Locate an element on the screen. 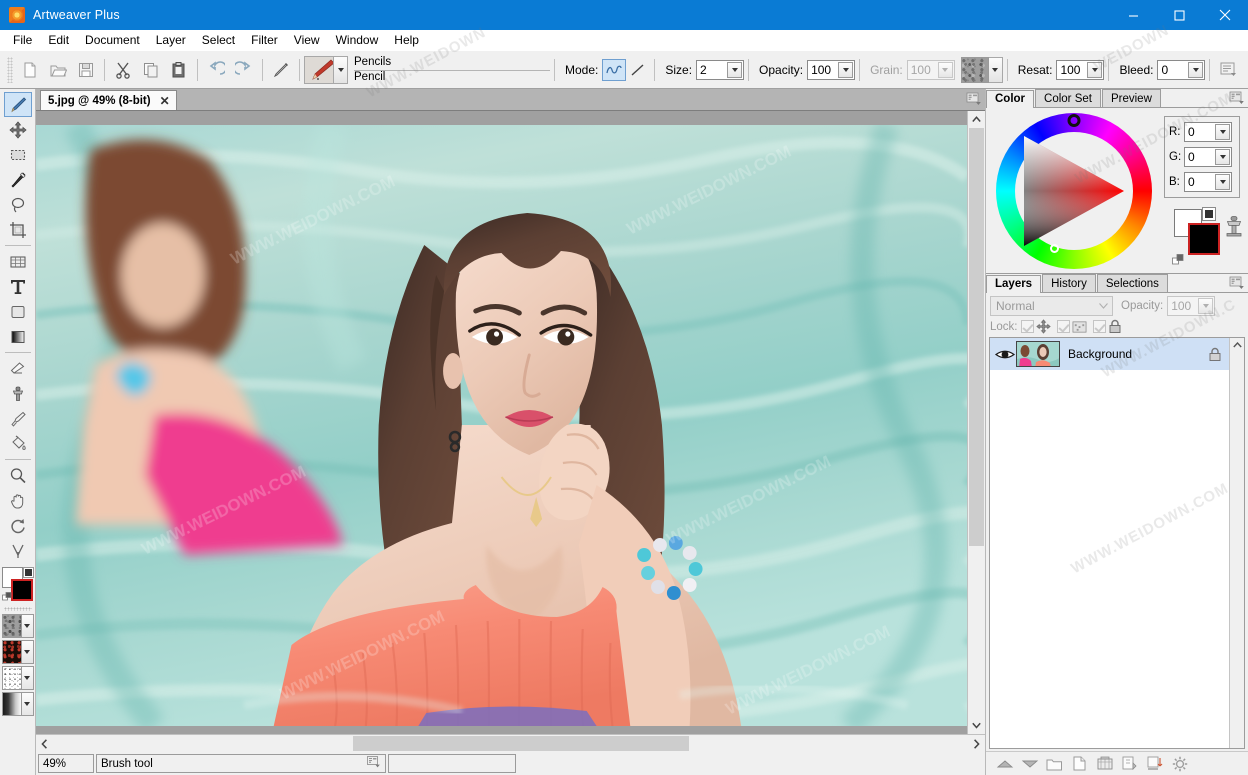  tool-shape is located at coordinates (18, 311).